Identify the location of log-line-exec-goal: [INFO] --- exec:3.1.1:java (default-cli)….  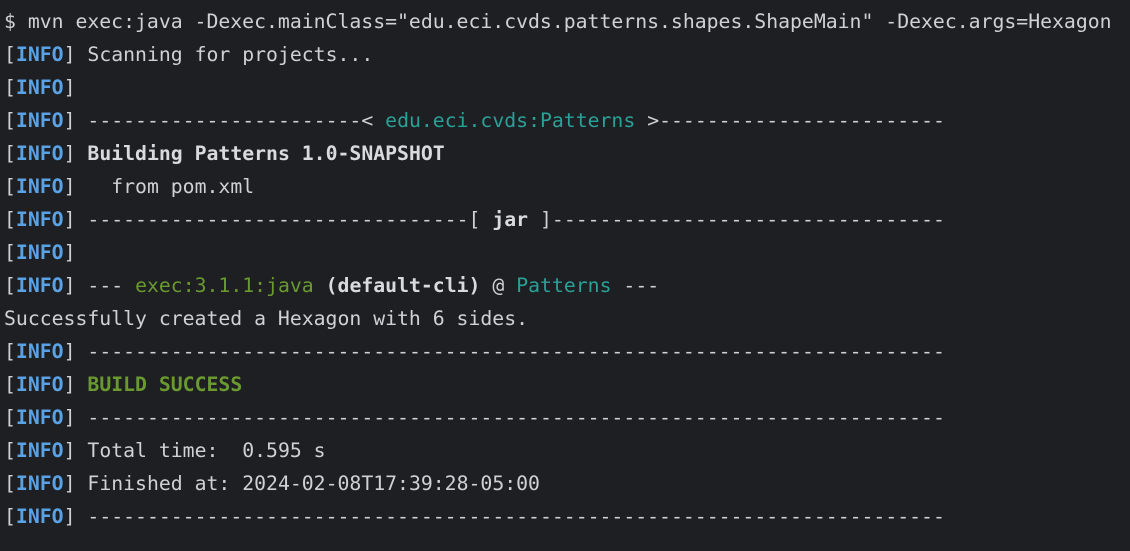
(332, 285).